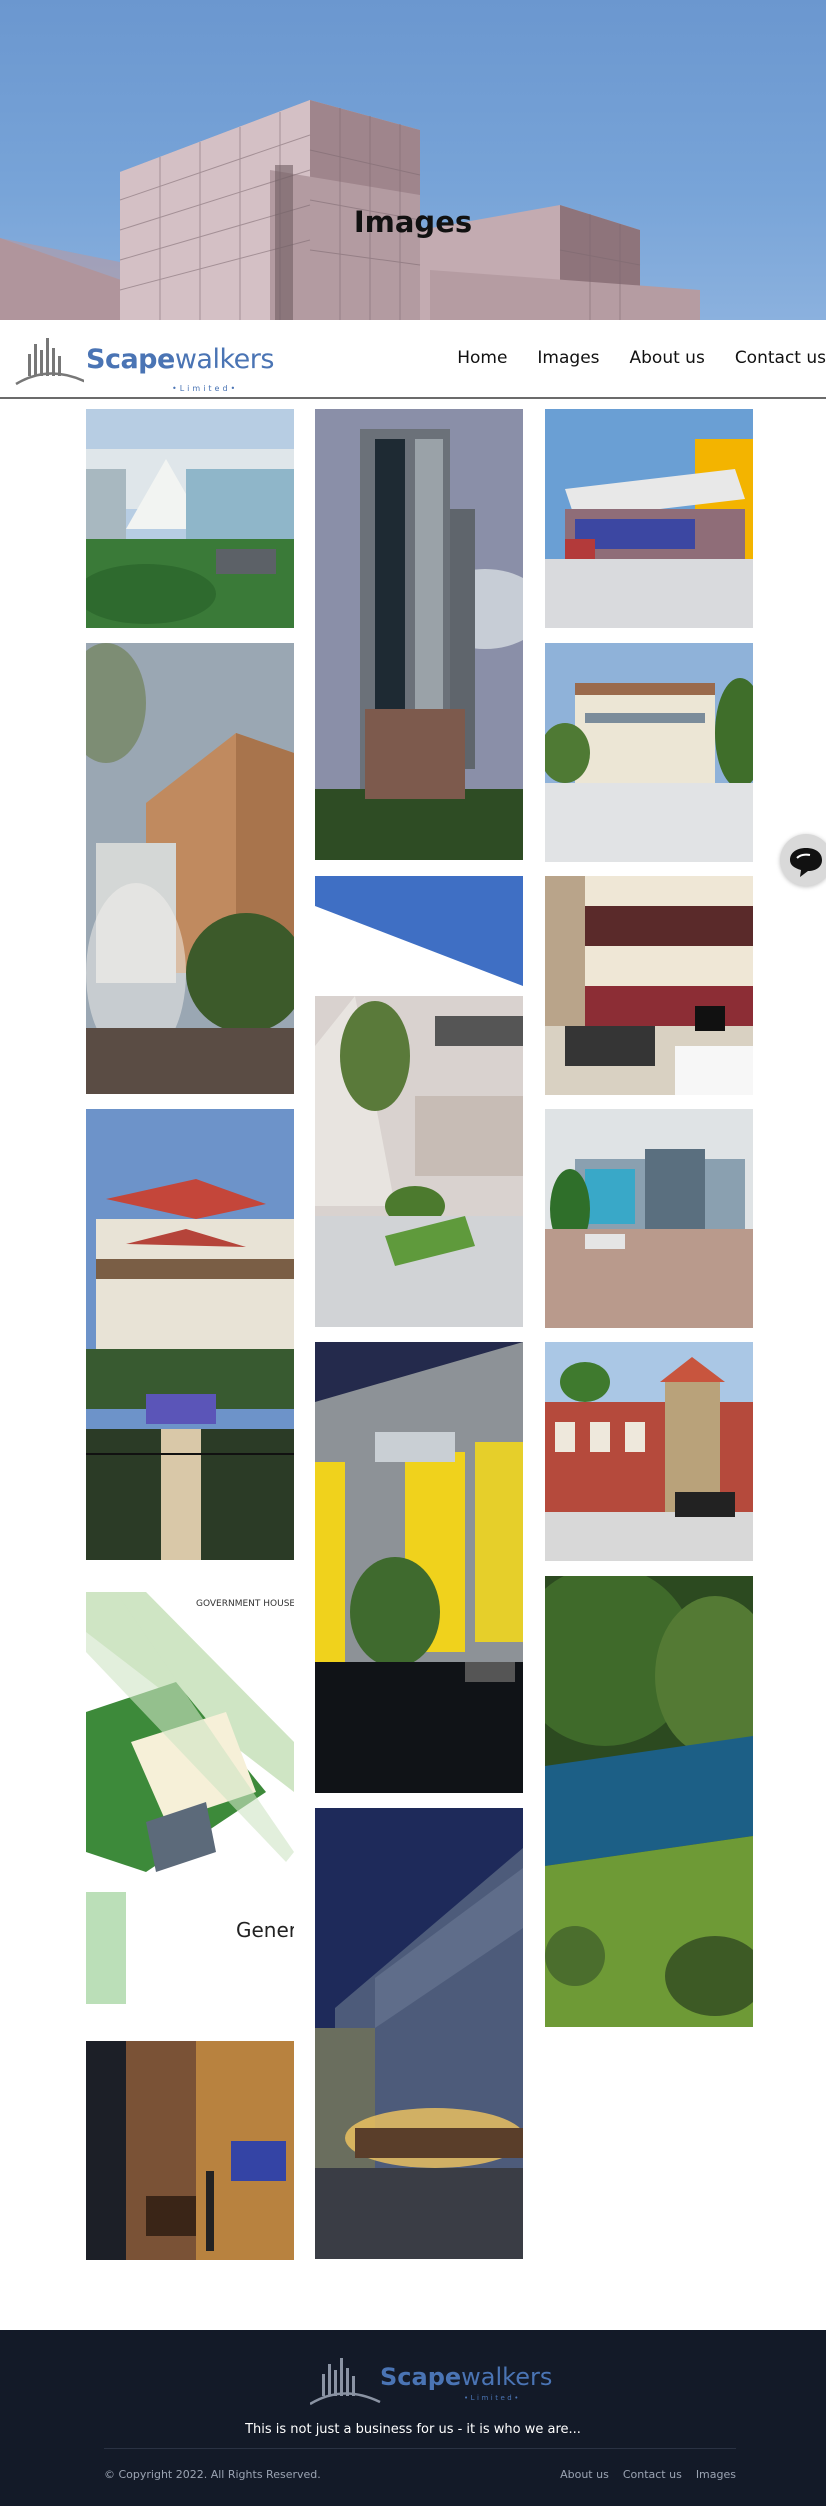  I want to click on svg-text: Scapewalkers, so click(466, 2377).